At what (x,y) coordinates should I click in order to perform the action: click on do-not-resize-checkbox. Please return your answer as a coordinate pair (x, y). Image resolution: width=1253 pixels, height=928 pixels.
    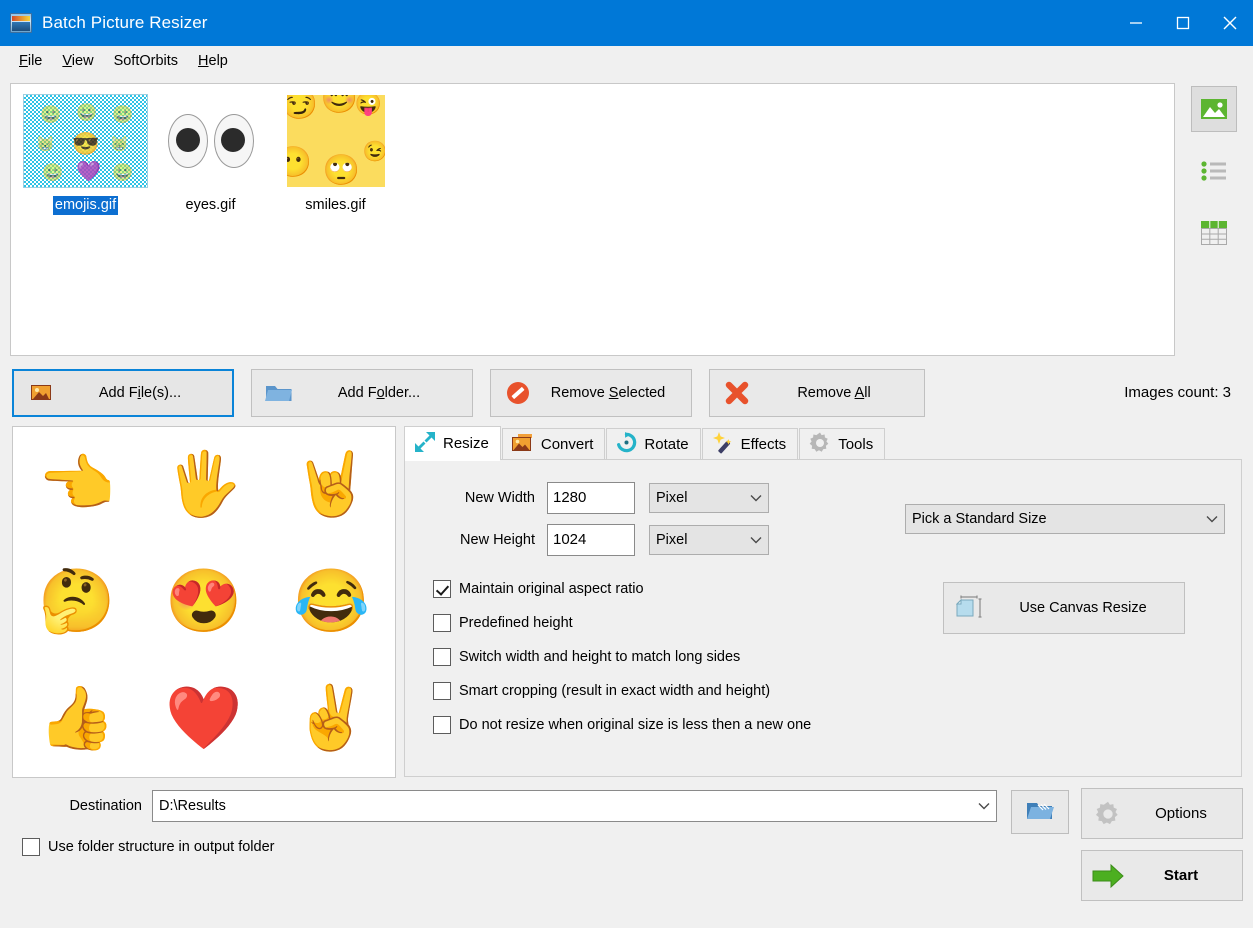
    Looking at the image, I should click on (442, 725).